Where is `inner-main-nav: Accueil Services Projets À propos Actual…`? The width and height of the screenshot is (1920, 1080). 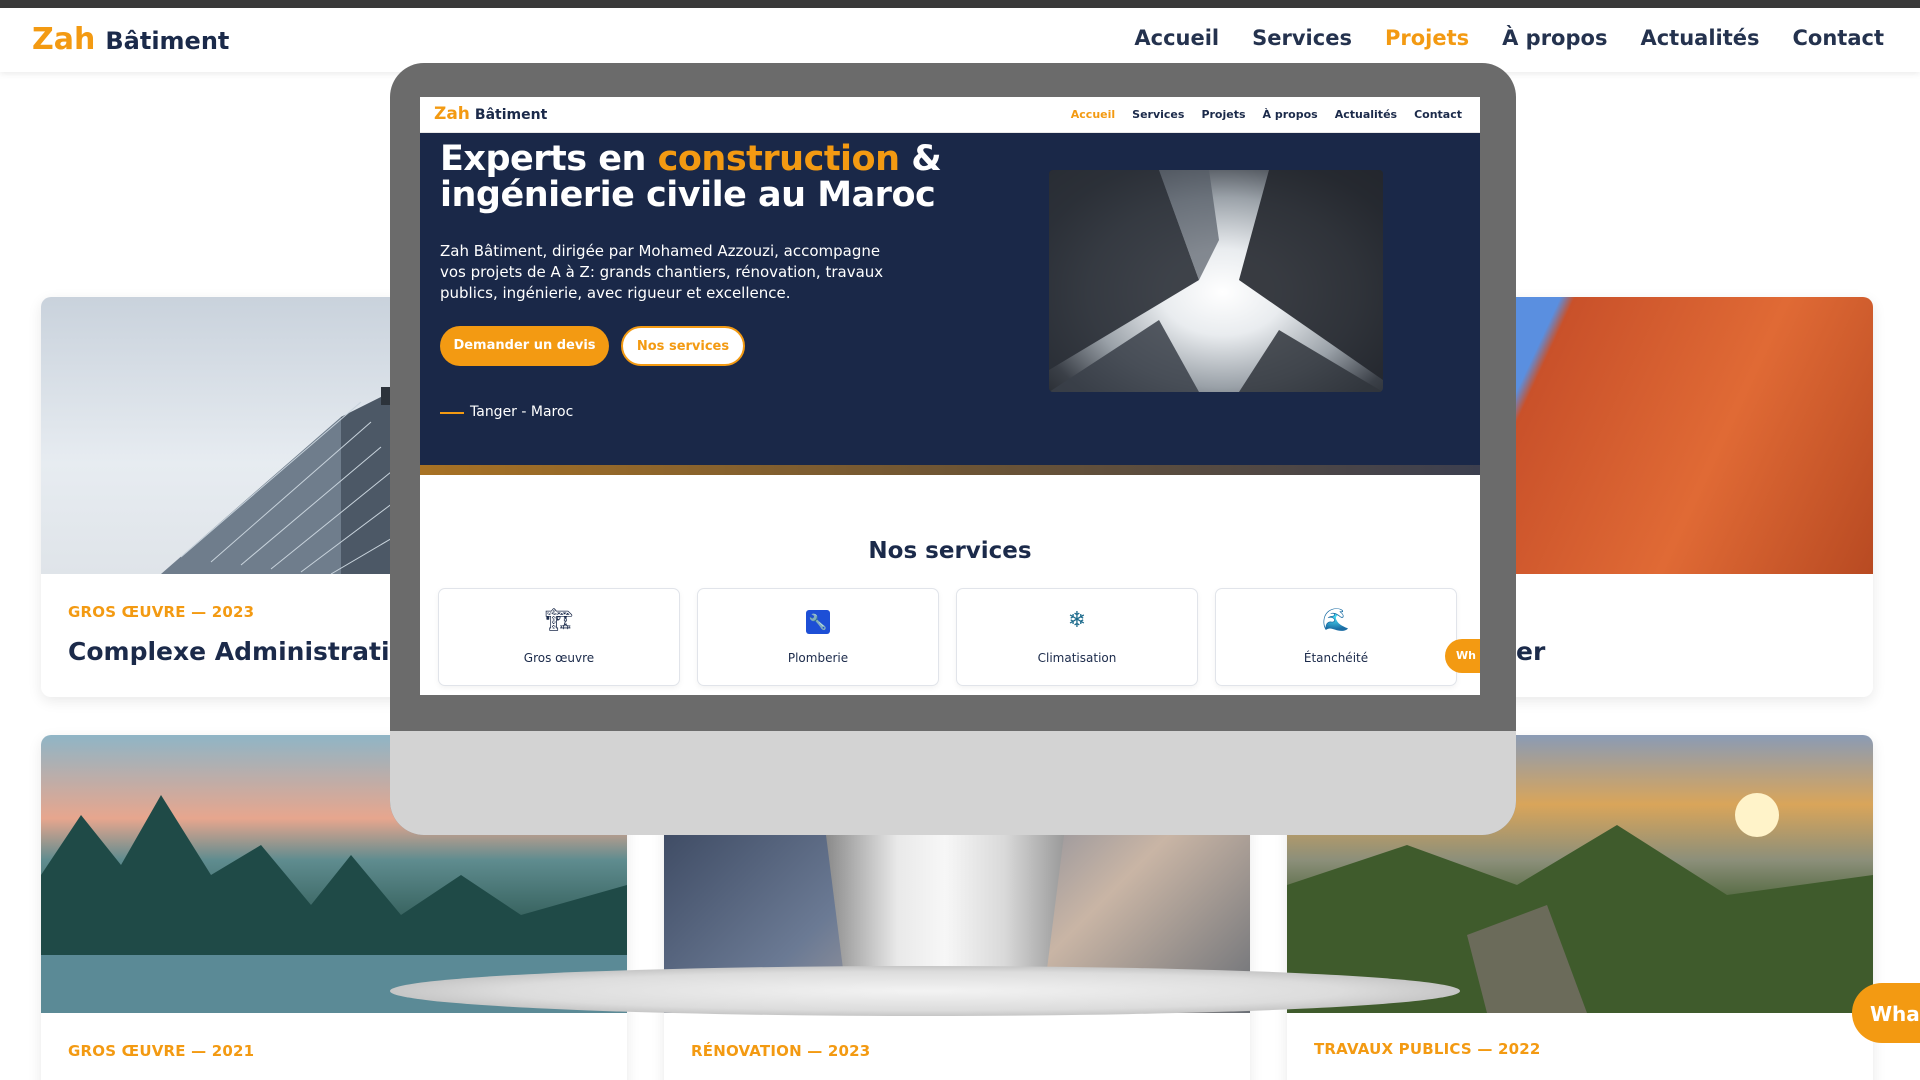
inner-main-nav: Accueil Services Projets À propos Actual… is located at coordinates (1266, 114).